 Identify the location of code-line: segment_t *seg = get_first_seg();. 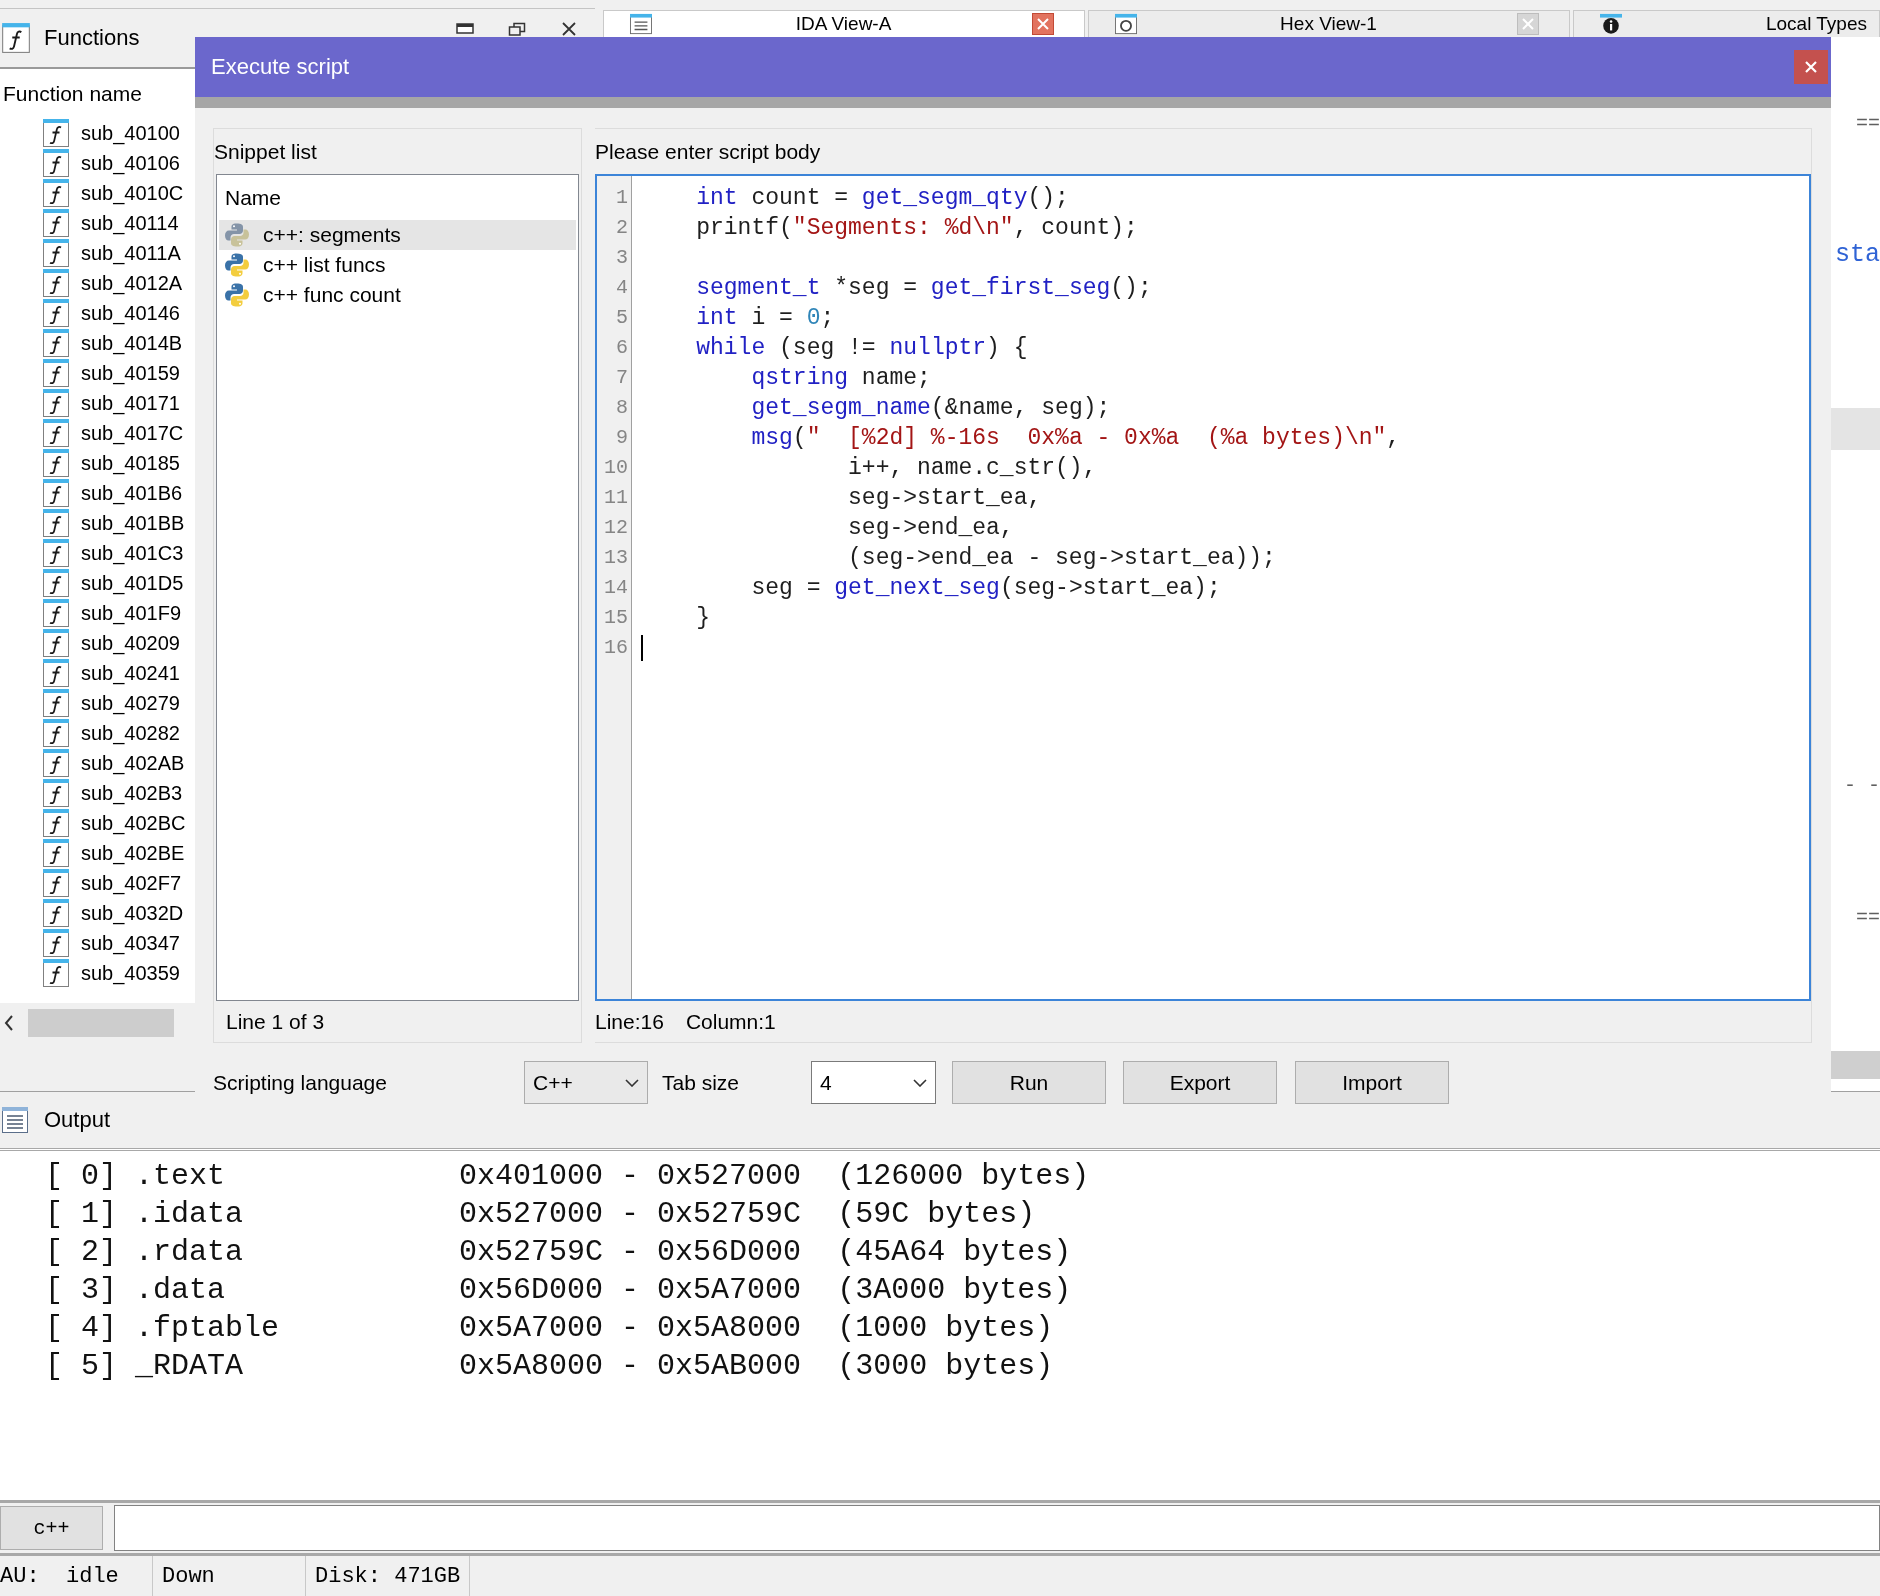
(923, 288).